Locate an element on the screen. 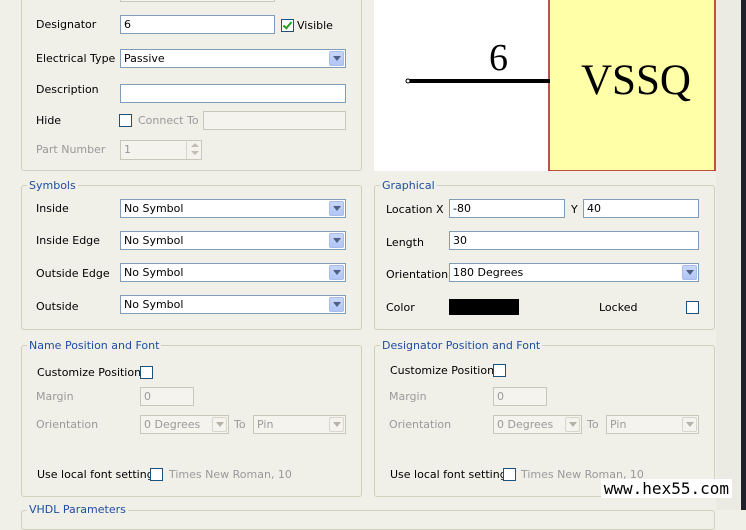  hide-label: Hide is located at coordinates (49, 120).